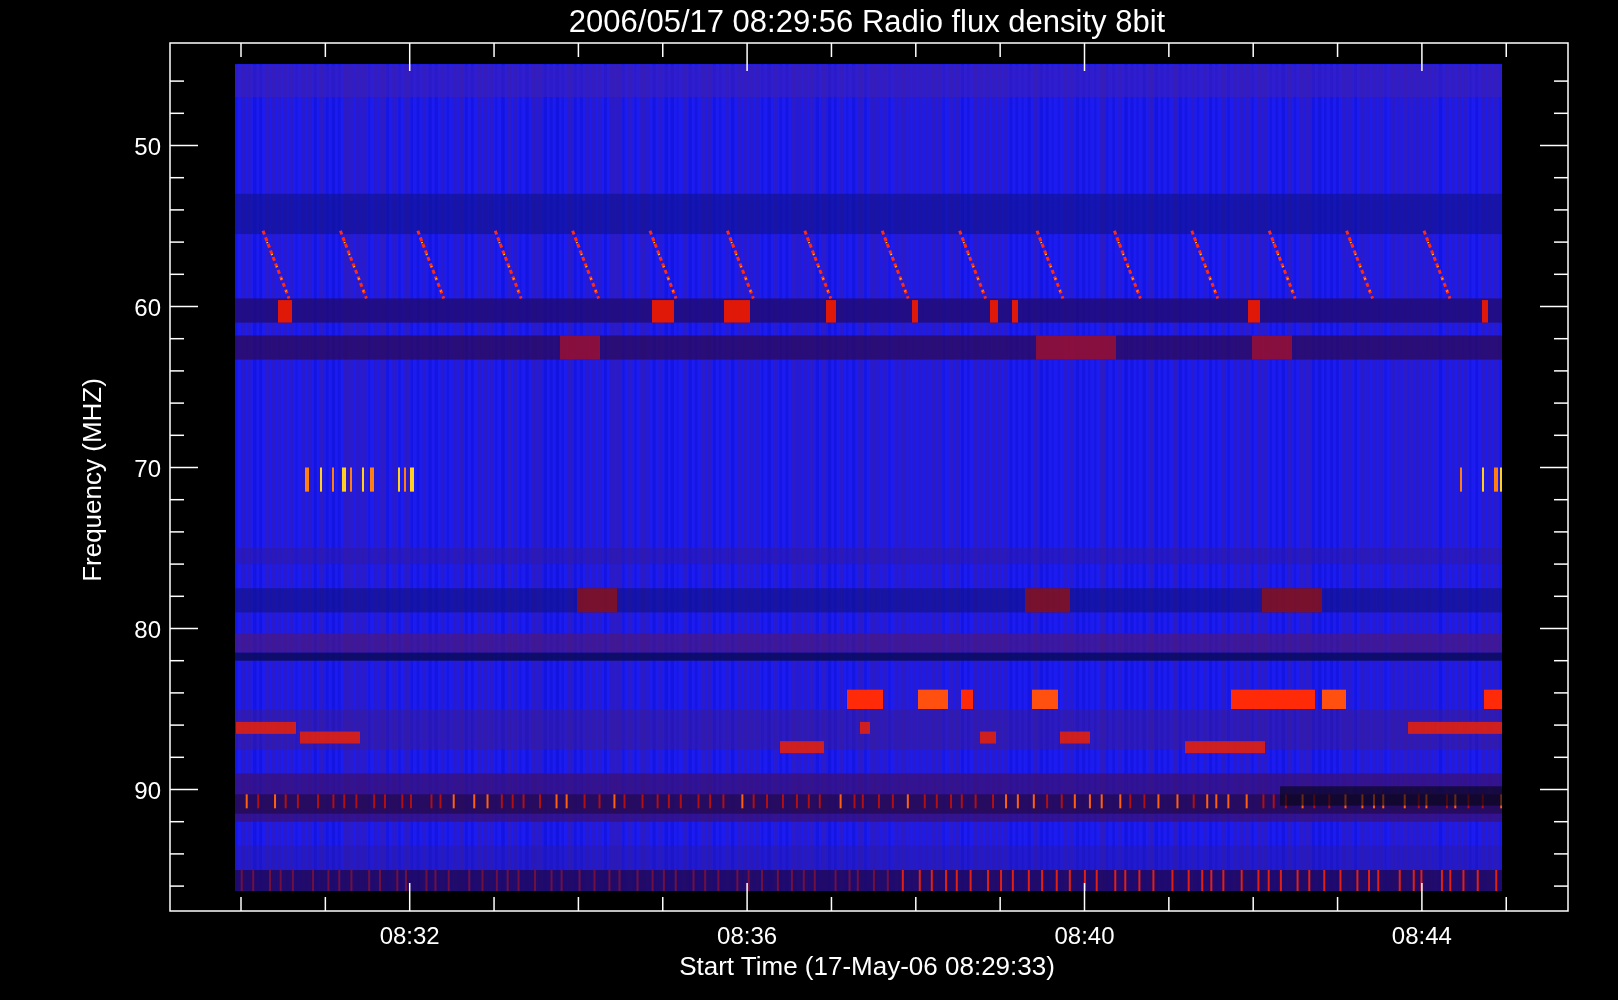 This screenshot has width=1618, height=1000. What do you see at coordinates (147, 307) in the screenshot?
I see `y-tick-label: 60` at bounding box center [147, 307].